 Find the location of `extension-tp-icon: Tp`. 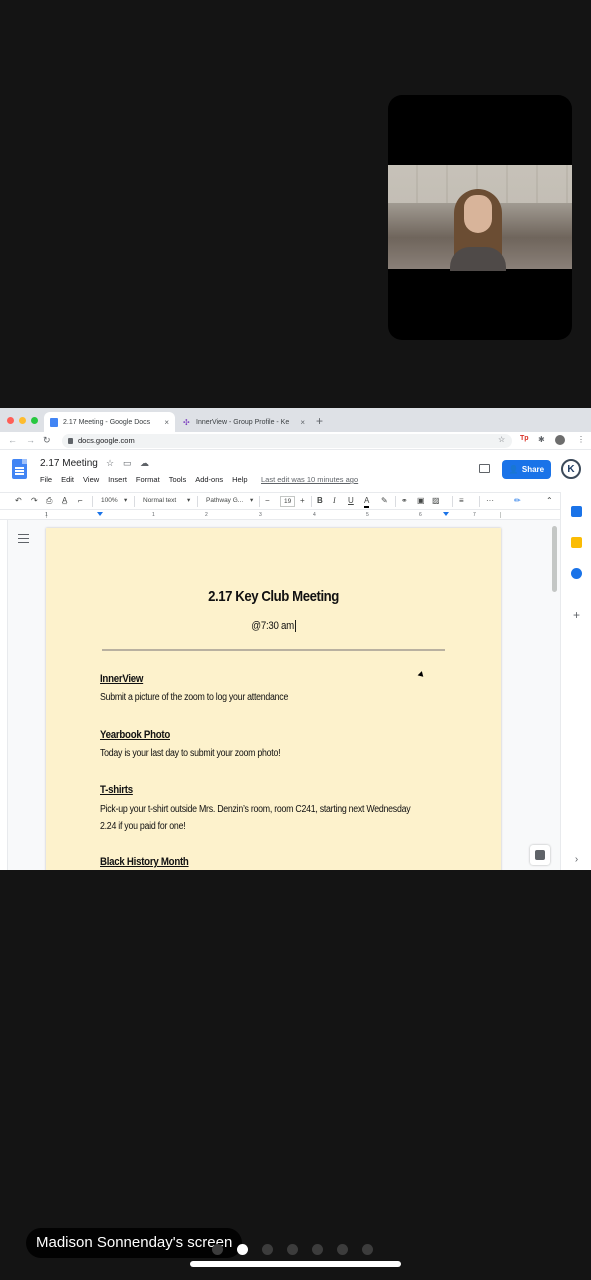

extension-tp-icon: Tp is located at coordinates (524, 438).